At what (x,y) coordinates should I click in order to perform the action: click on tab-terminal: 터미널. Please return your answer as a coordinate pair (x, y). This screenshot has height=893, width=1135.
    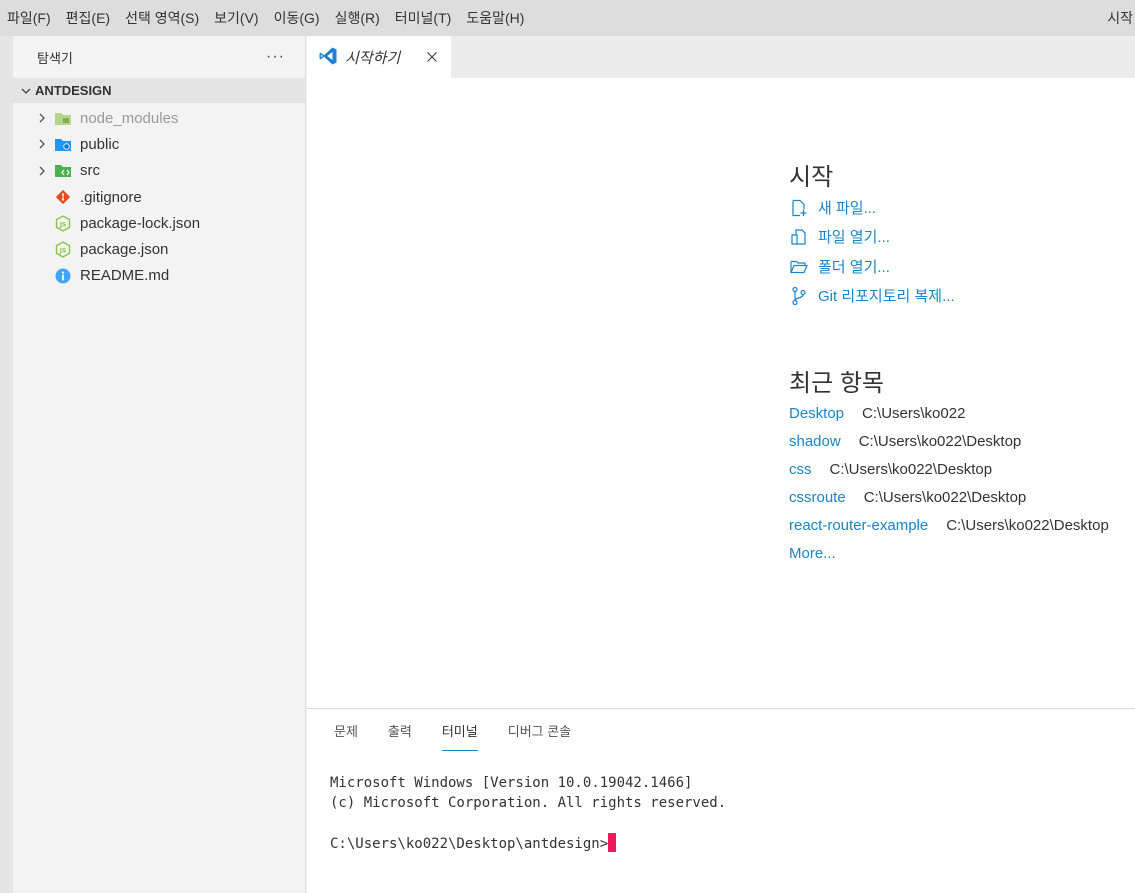
    Looking at the image, I should click on (459, 730).